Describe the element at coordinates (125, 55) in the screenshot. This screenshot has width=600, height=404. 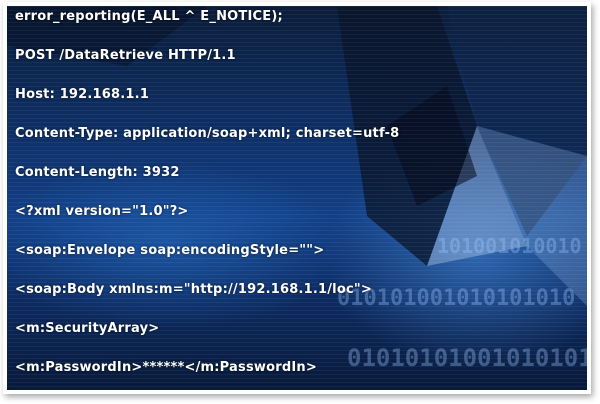
I see `code-line: POST /DataRetrieve HTTP/1.1` at that location.